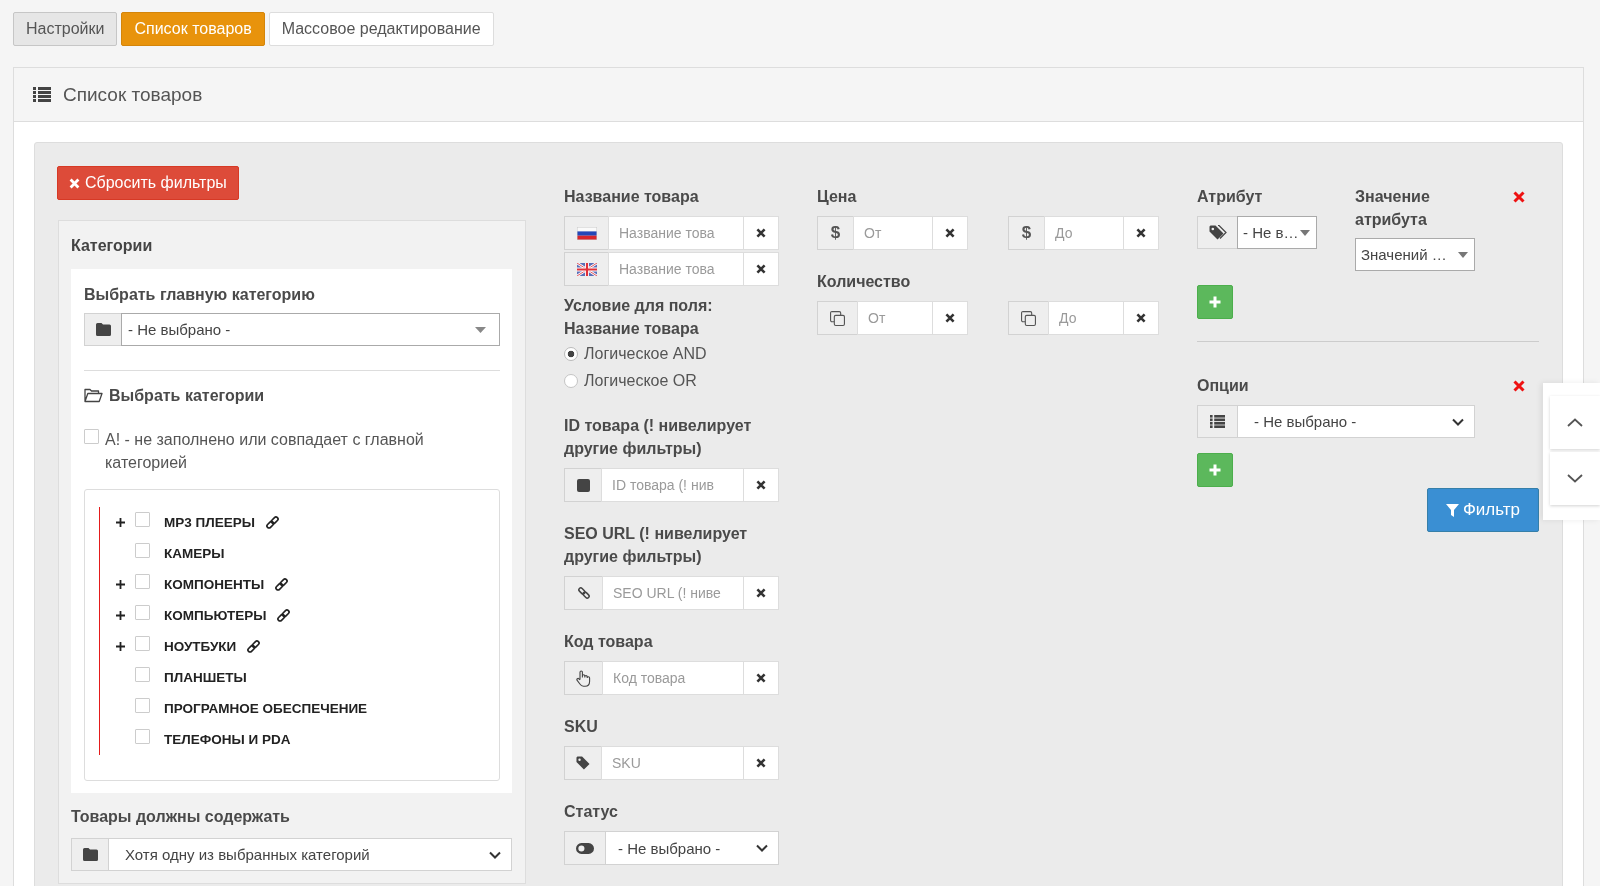 The image size is (1600, 886). What do you see at coordinates (310, 329) in the screenshot?
I see `category-select: - Не выбрано -` at bounding box center [310, 329].